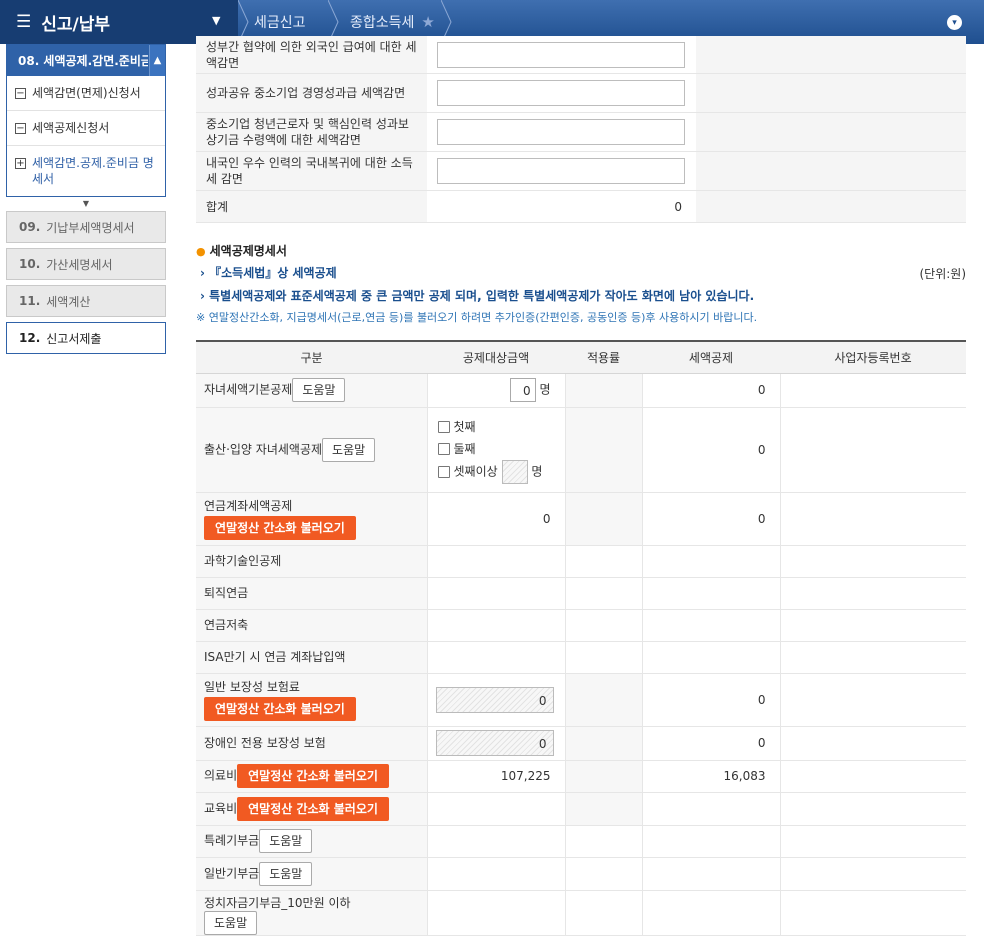 The height and width of the screenshot is (936, 984). Describe the element at coordinates (86, 93) in the screenshot. I see `sidebar-item-tax-reduction-application: − 세액감면(면제)신청서` at that location.